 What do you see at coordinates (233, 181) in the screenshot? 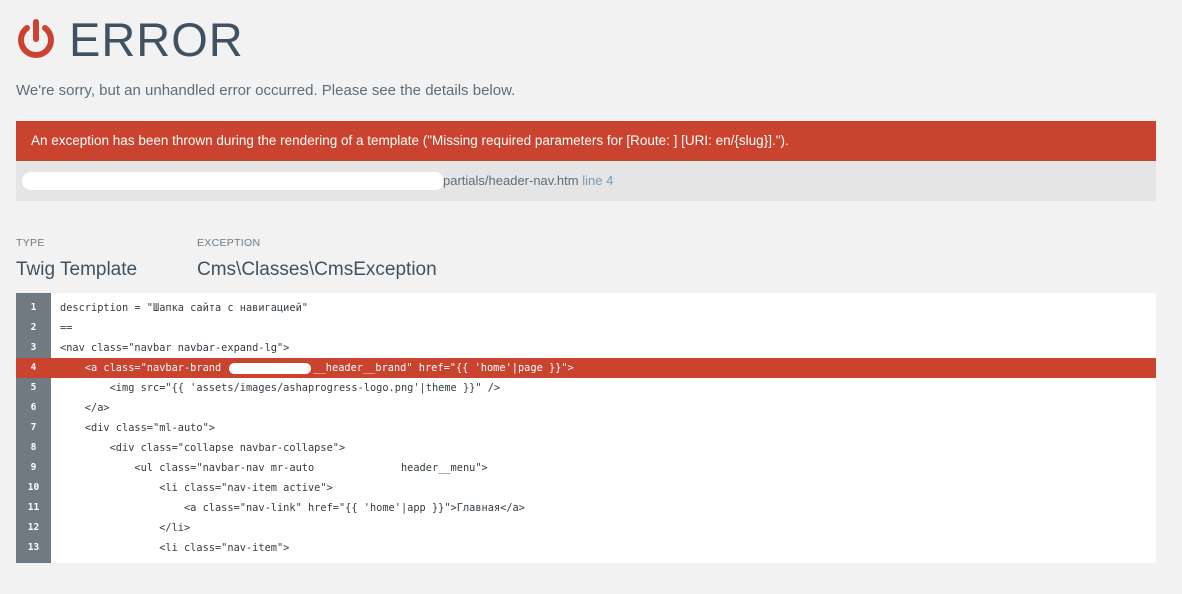
I see `redacted-path` at bounding box center [233, 181].